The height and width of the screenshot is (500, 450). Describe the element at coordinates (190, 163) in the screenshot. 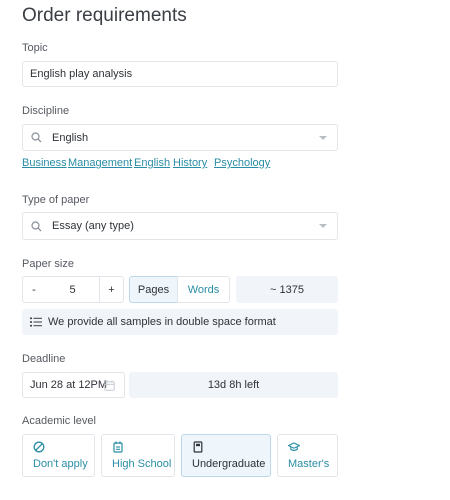

I see `discipline-suggestion-history: History` at that location.